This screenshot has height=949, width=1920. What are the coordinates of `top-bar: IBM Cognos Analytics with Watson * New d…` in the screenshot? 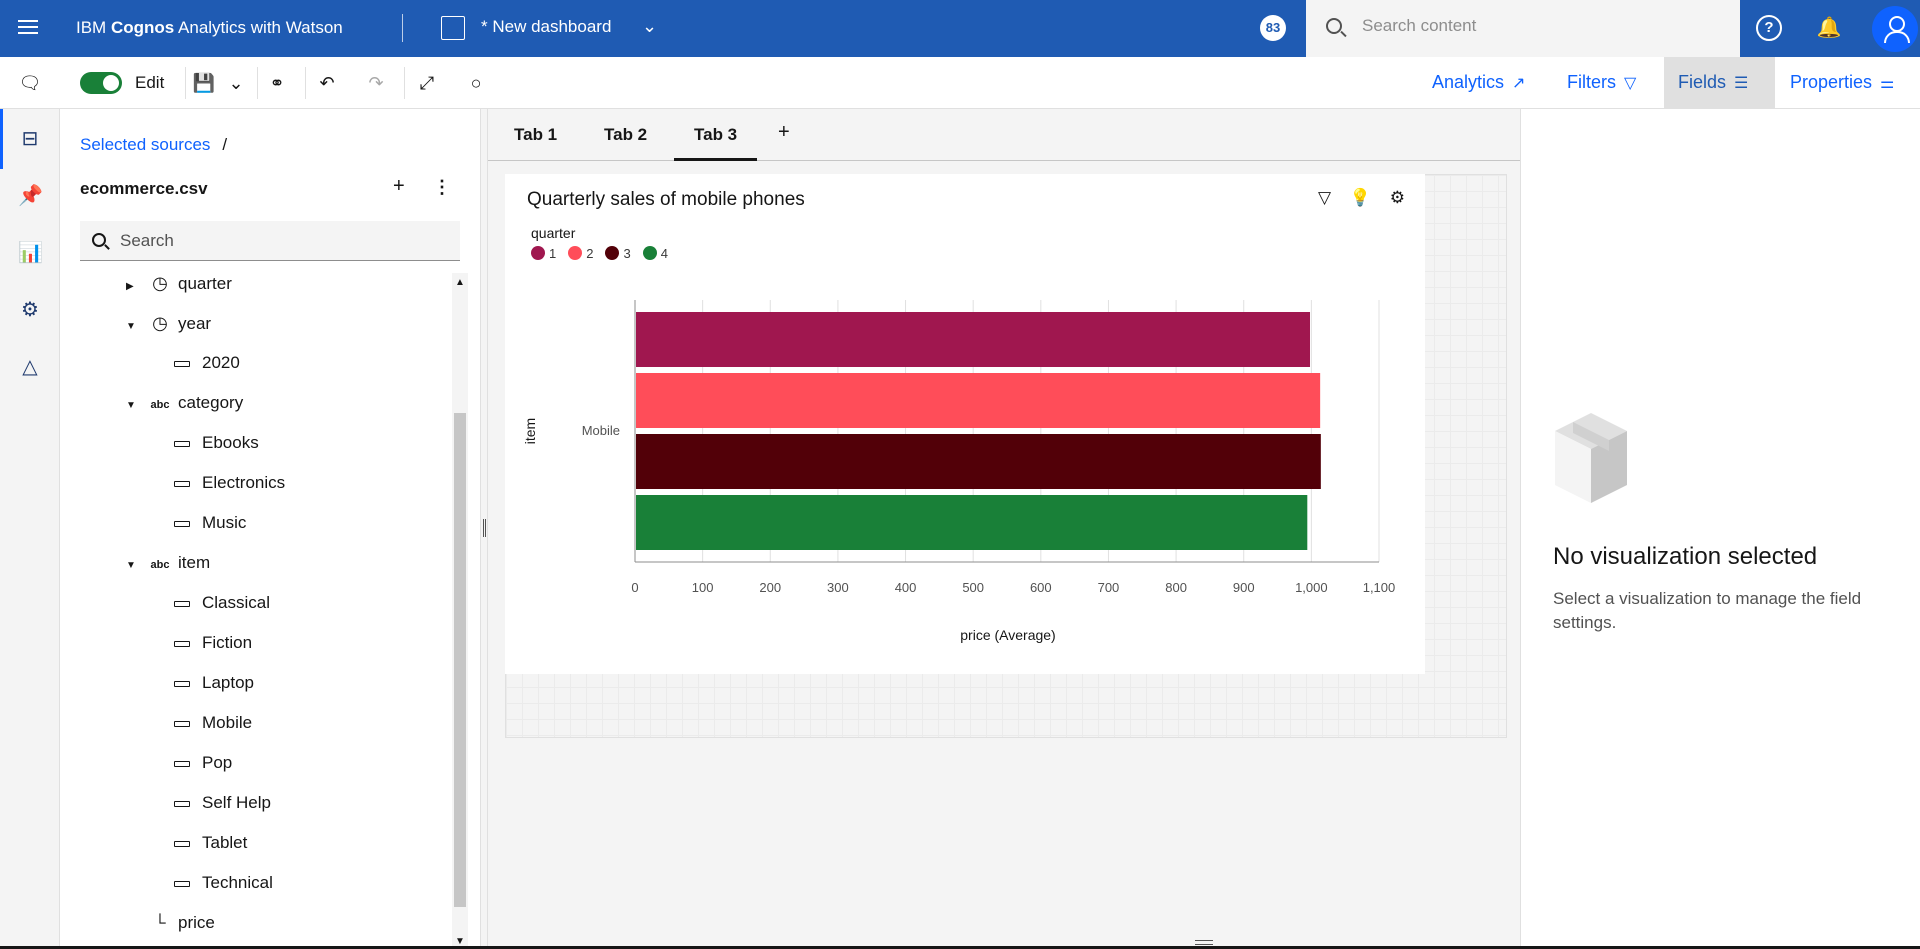 It's located at (960, 28).